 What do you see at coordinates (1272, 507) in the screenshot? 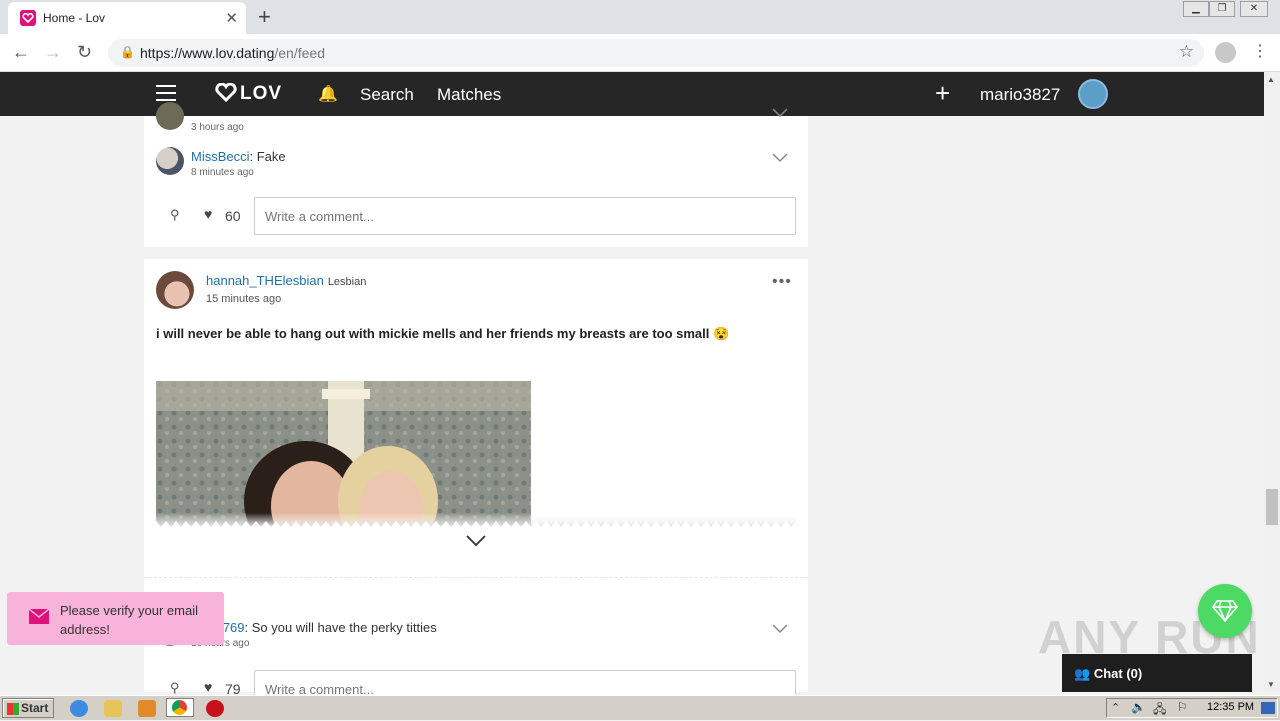
I see `scrollbar-thumb` at bounding box center [1272, 507].